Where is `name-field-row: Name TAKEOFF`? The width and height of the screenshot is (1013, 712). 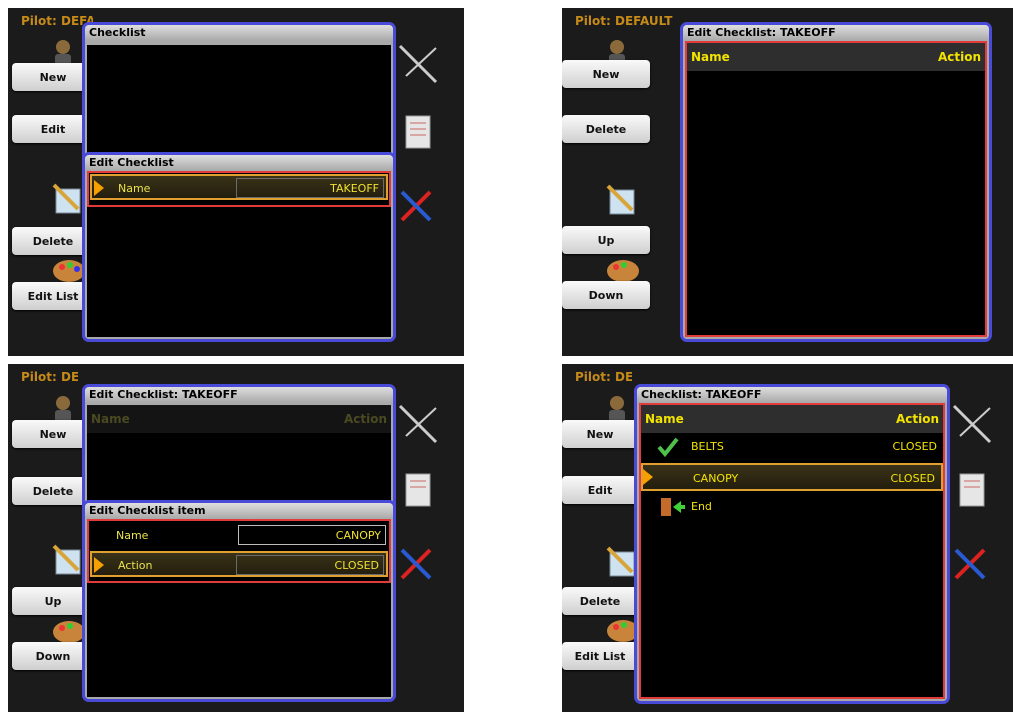
name-field-row: Name TAKEOFF is located at coordinates (239, 187).